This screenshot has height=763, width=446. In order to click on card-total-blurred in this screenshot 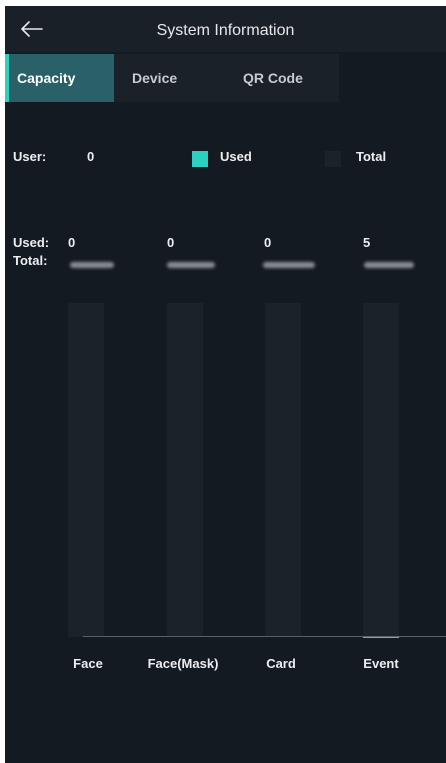, I will do `click(289, 265)`.